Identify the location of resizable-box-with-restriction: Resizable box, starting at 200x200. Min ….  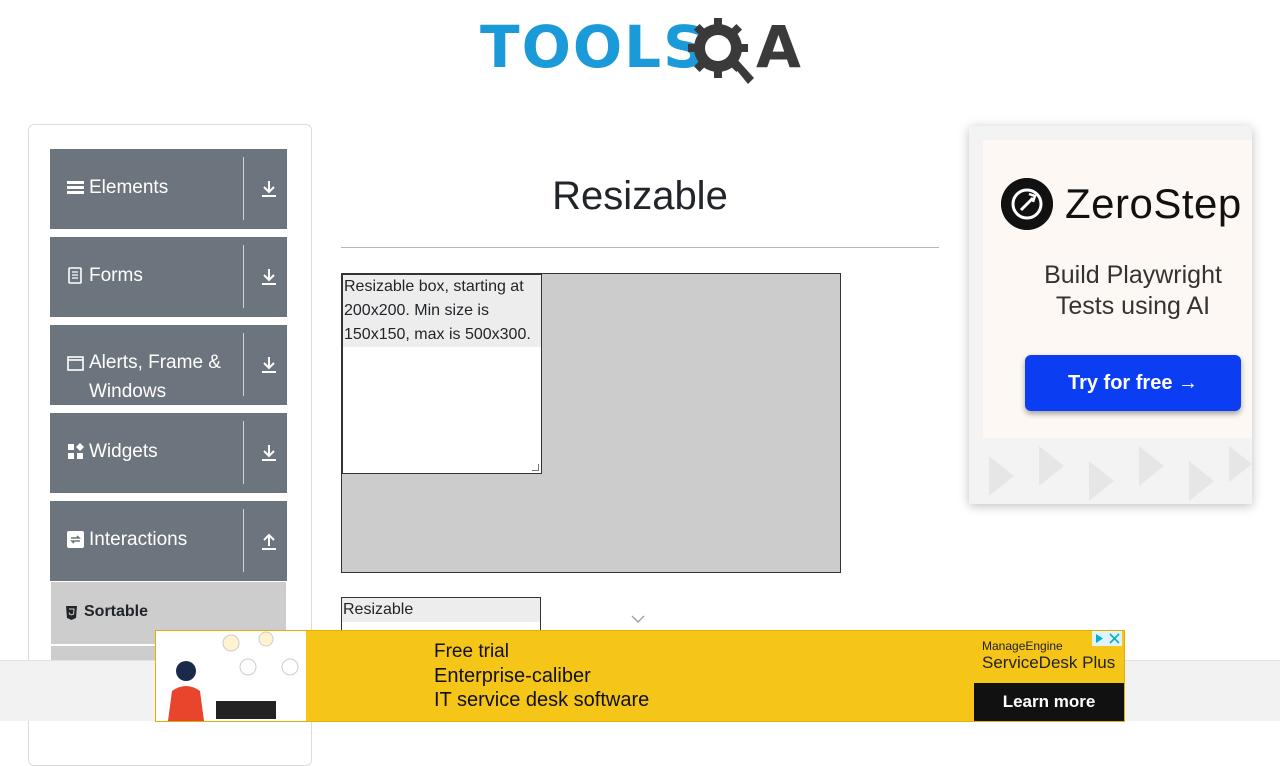
(442, 374).